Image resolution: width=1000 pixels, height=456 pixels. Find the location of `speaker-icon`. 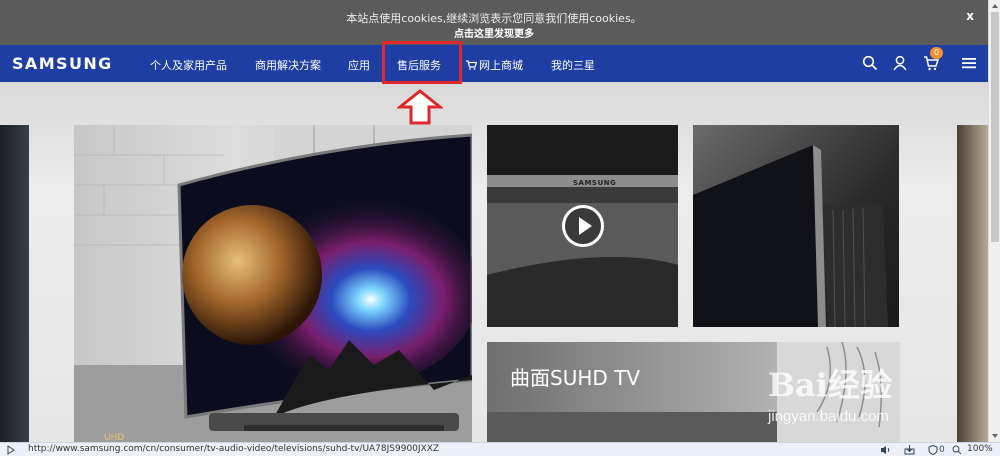

speaker-icon is located at coordinates (885, 450).